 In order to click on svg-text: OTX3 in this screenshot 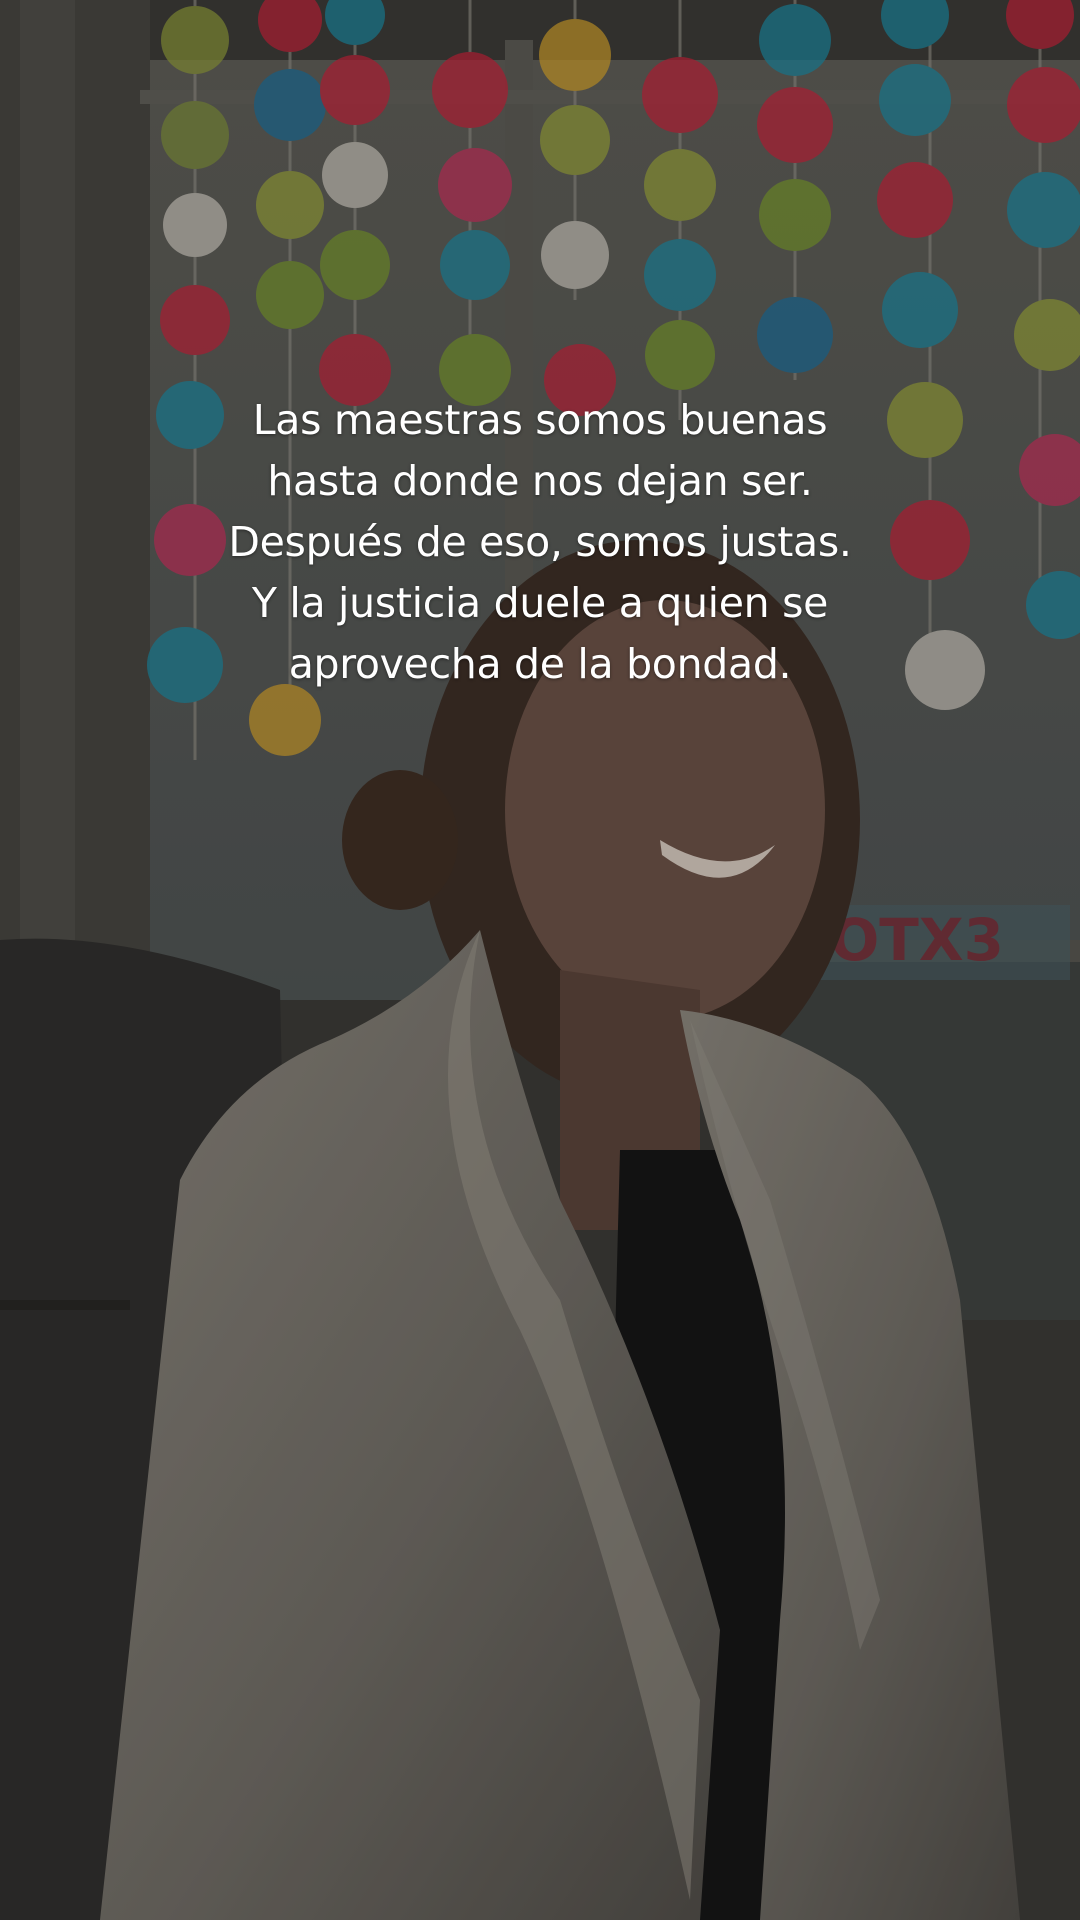, I will do `click(917, 940)`.